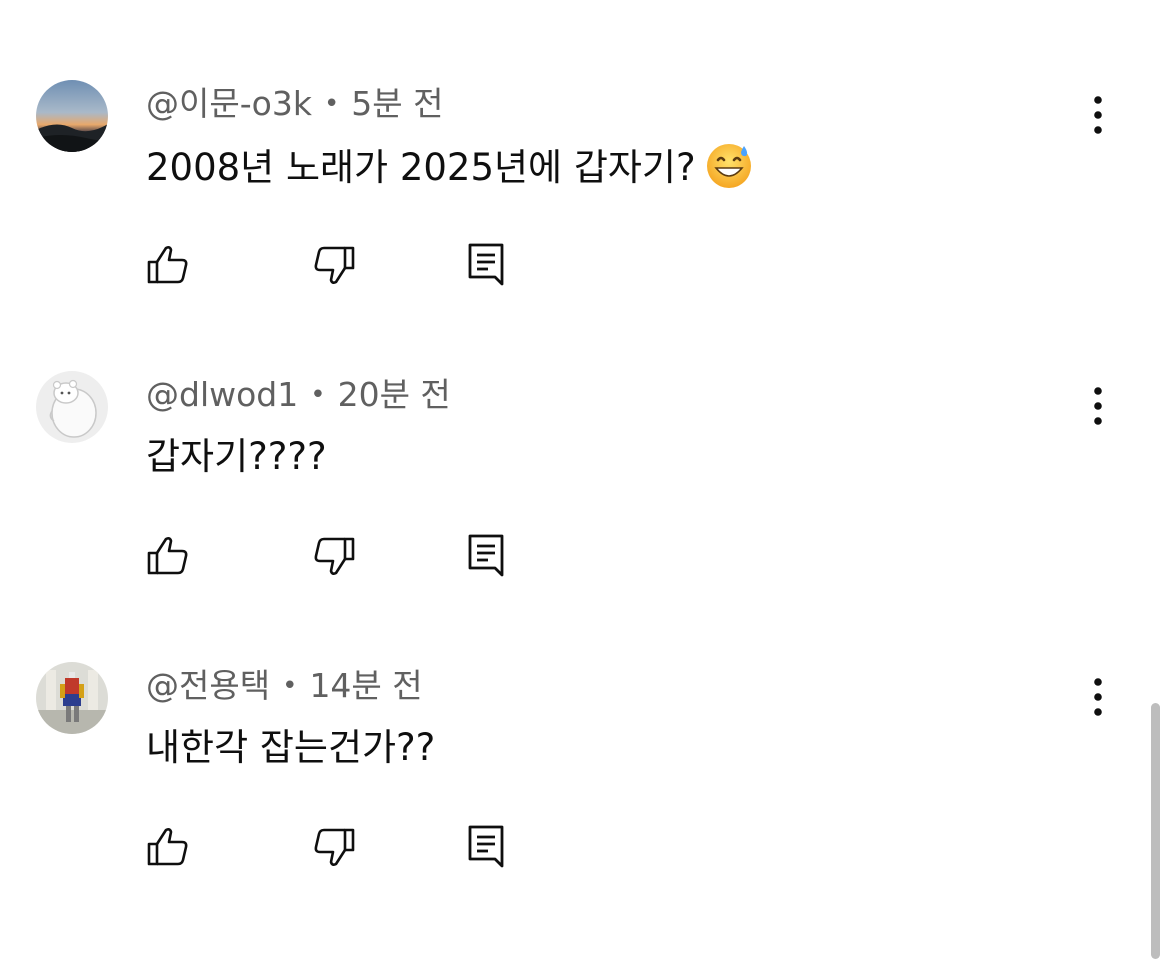 Image resolution: width=1170 pixels, height=968 pixels. What do you see at coordinates (421, 167) in the screenshot?
I see `comment-text-content: 2008년 노래가 2025년에 갑자기?` at bounding box center [421, 167].